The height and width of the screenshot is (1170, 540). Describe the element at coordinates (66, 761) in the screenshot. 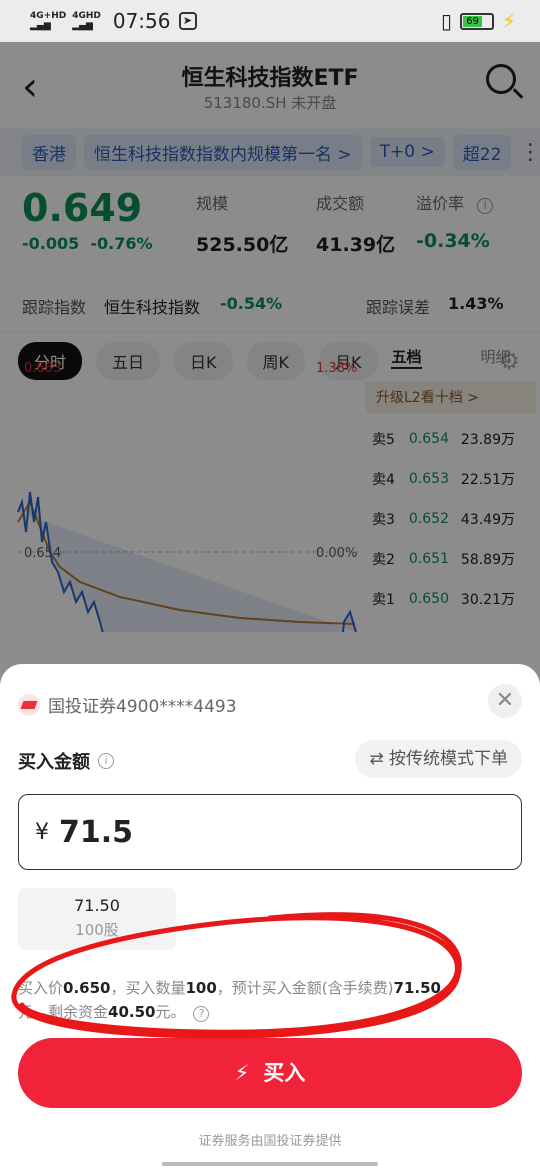

I see `amount-label: 买入金额 i` at that location.